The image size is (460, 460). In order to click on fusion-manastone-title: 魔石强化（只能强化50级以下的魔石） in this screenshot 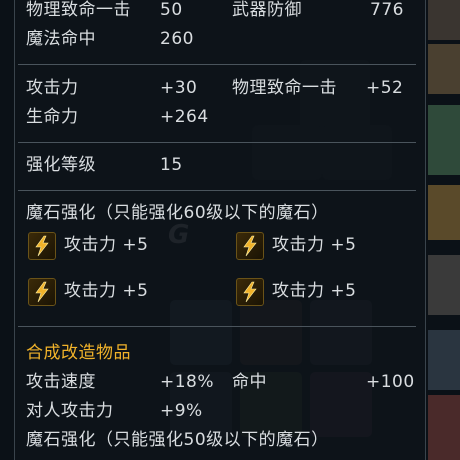, I will do `click(177, 440)`.